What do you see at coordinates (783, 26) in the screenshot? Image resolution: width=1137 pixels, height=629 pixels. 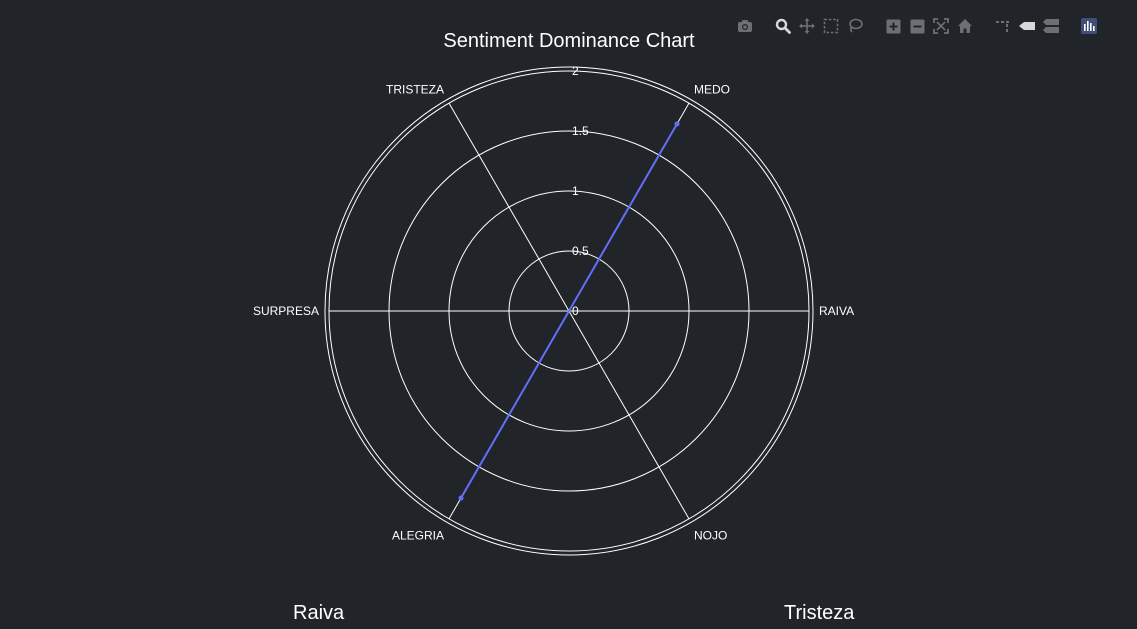 I see `zoom-icon` at bounding box center [783, 26].